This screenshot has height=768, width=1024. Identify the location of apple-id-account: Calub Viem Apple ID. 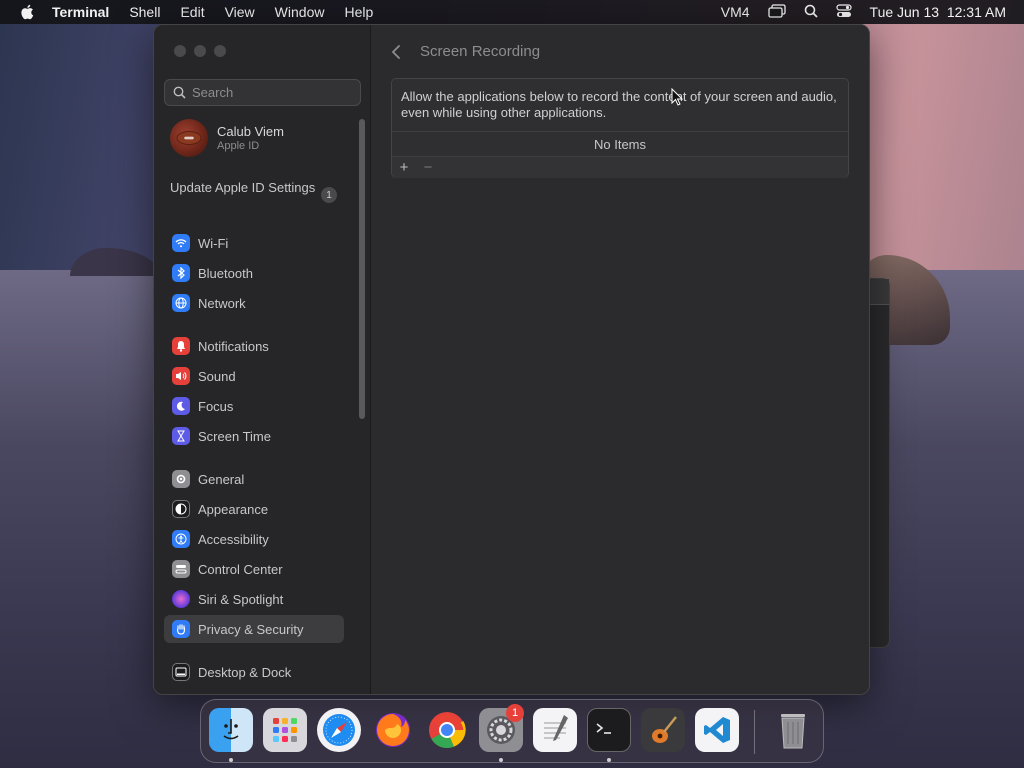
(227, 138).